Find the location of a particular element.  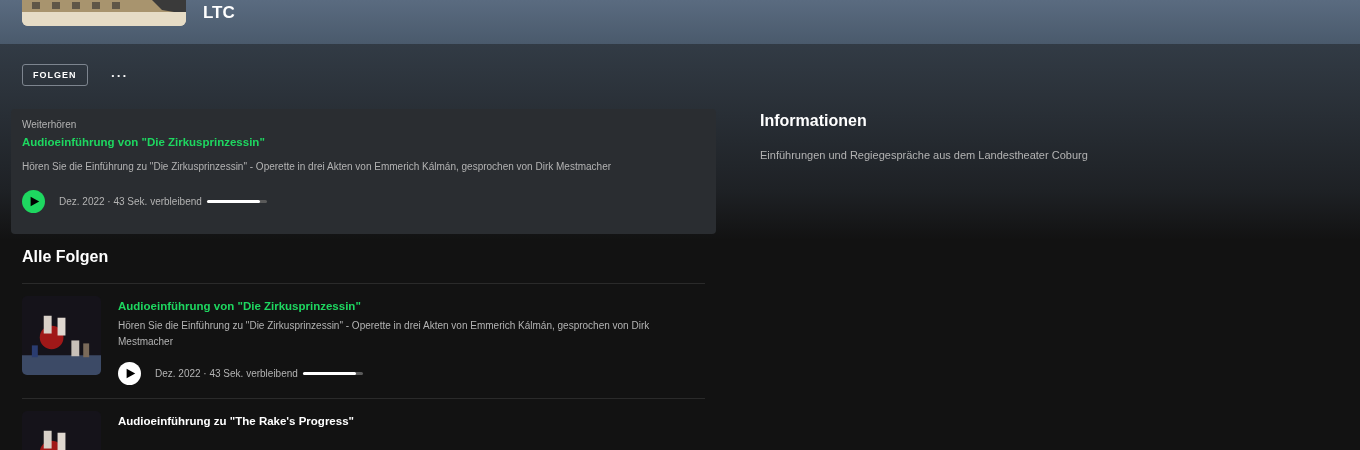

follow-button: FOLGEN is located at coordinates (55, 75).